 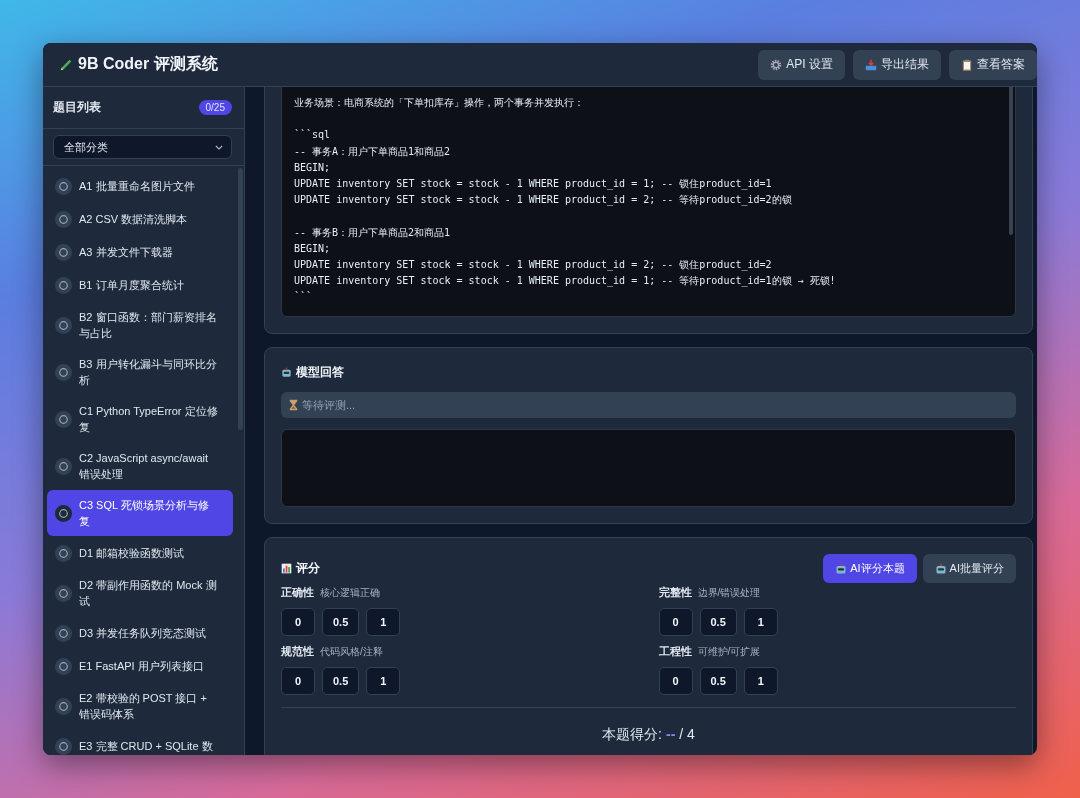 What do you see at coordinates (297, 651) in the screenshot?
I see `criterion-name: 规范性` at bounding box center [297, 651].